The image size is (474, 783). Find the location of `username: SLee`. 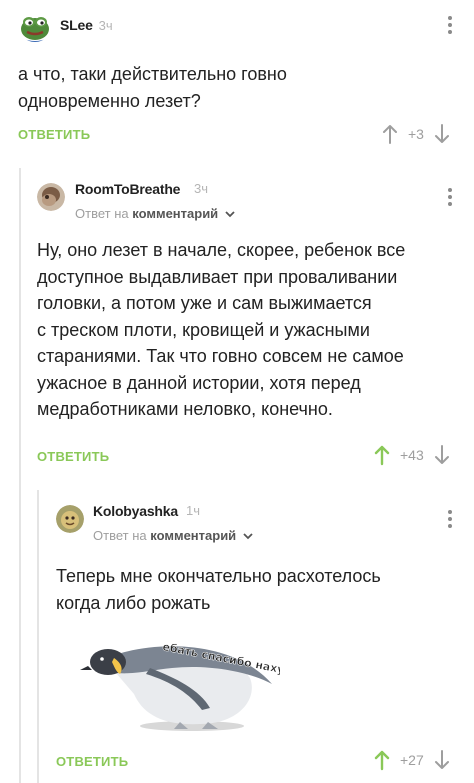

username: SLee is located at coordinates (76, 25).